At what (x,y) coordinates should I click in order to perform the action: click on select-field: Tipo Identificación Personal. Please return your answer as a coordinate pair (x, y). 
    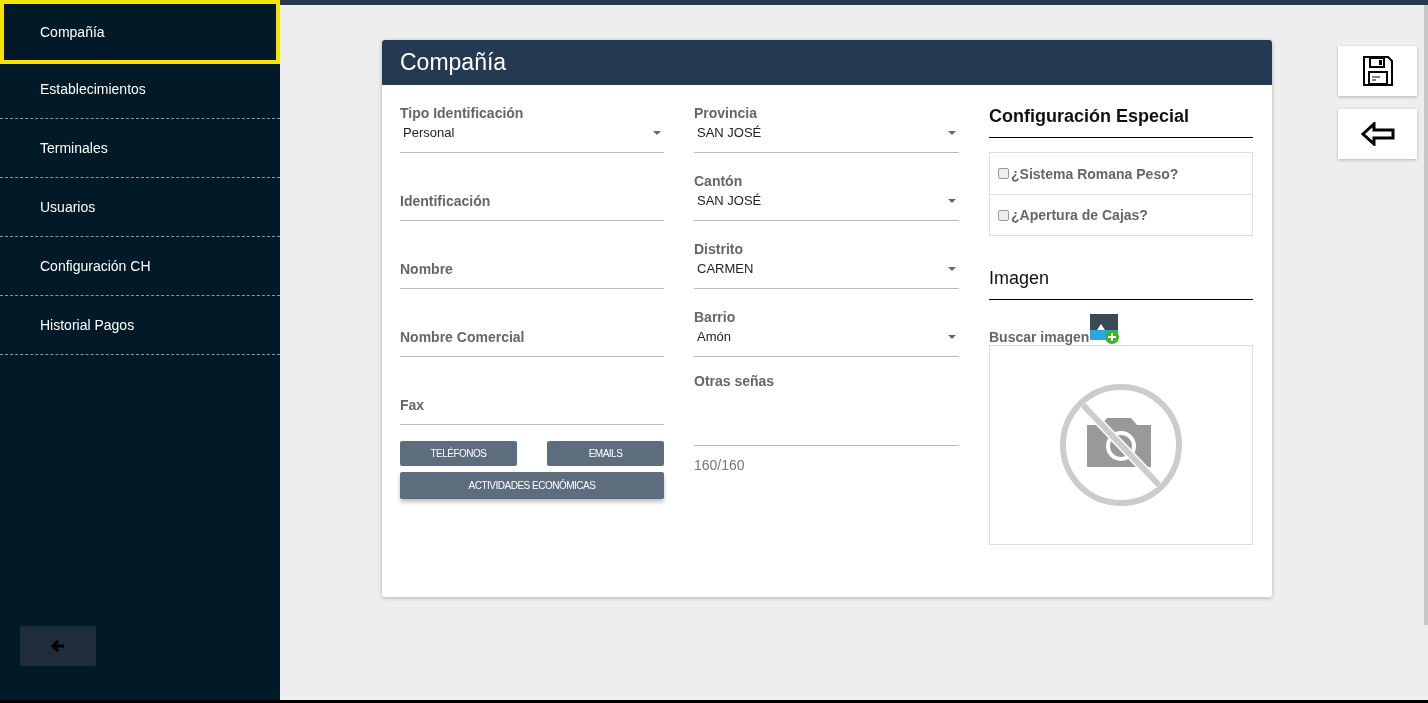
    Looking at the image, I should click on (532, 127).